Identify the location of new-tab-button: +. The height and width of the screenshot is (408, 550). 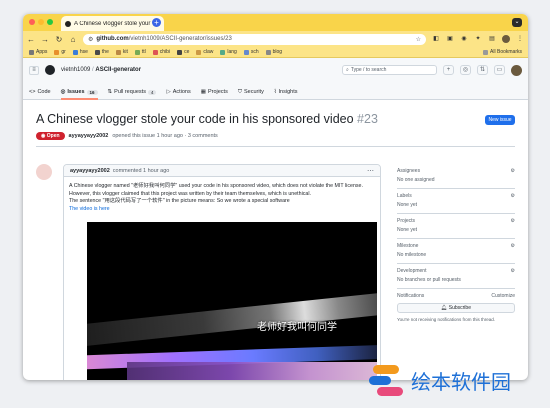
(156, 22).